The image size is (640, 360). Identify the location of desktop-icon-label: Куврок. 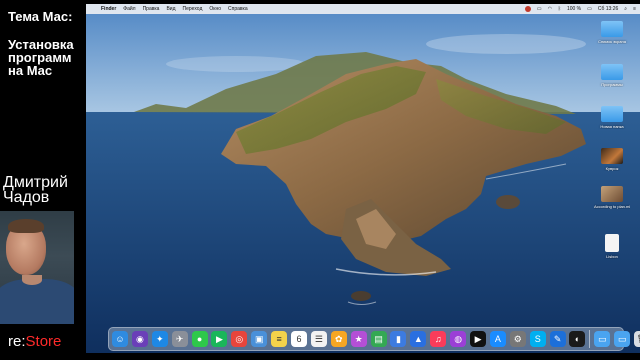
(612, 168).